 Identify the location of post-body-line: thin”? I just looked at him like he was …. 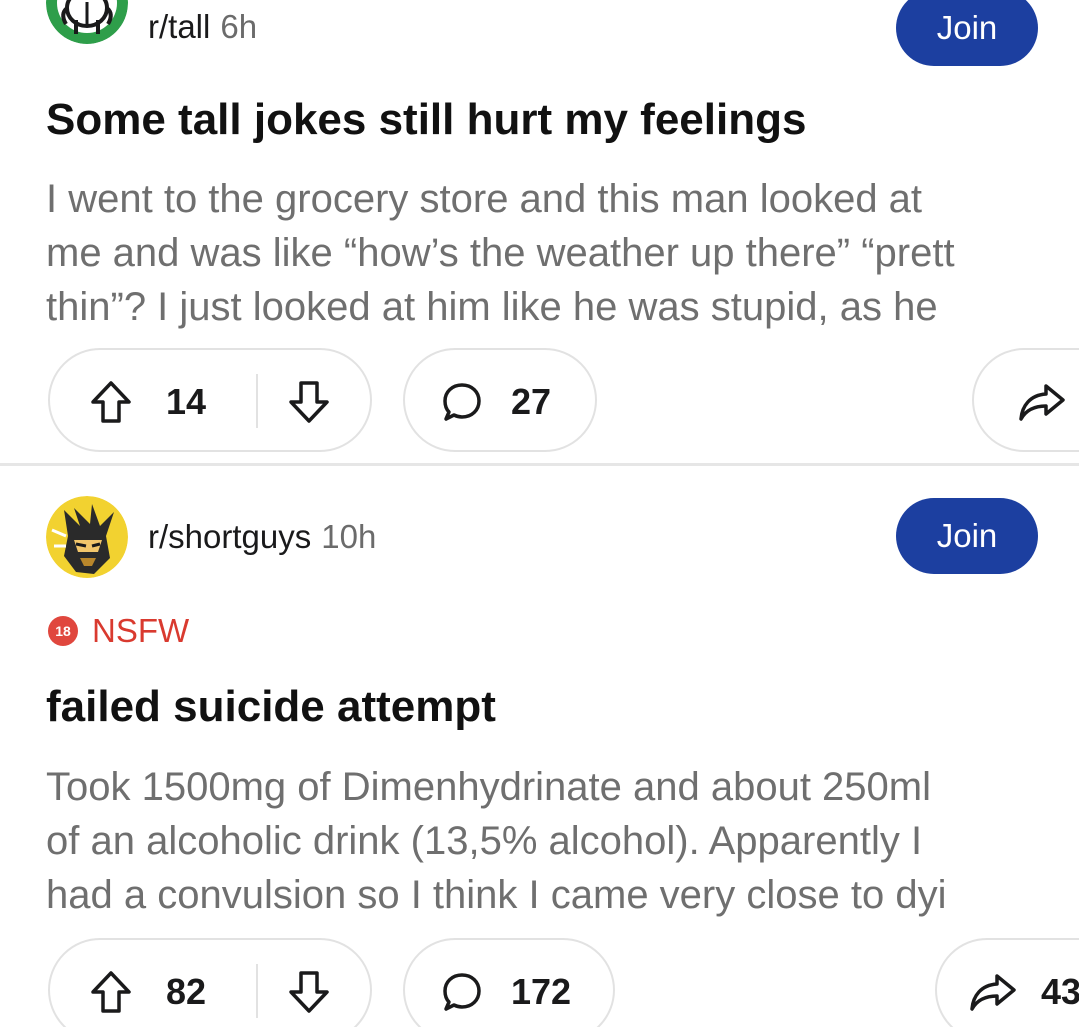
(492, 307).